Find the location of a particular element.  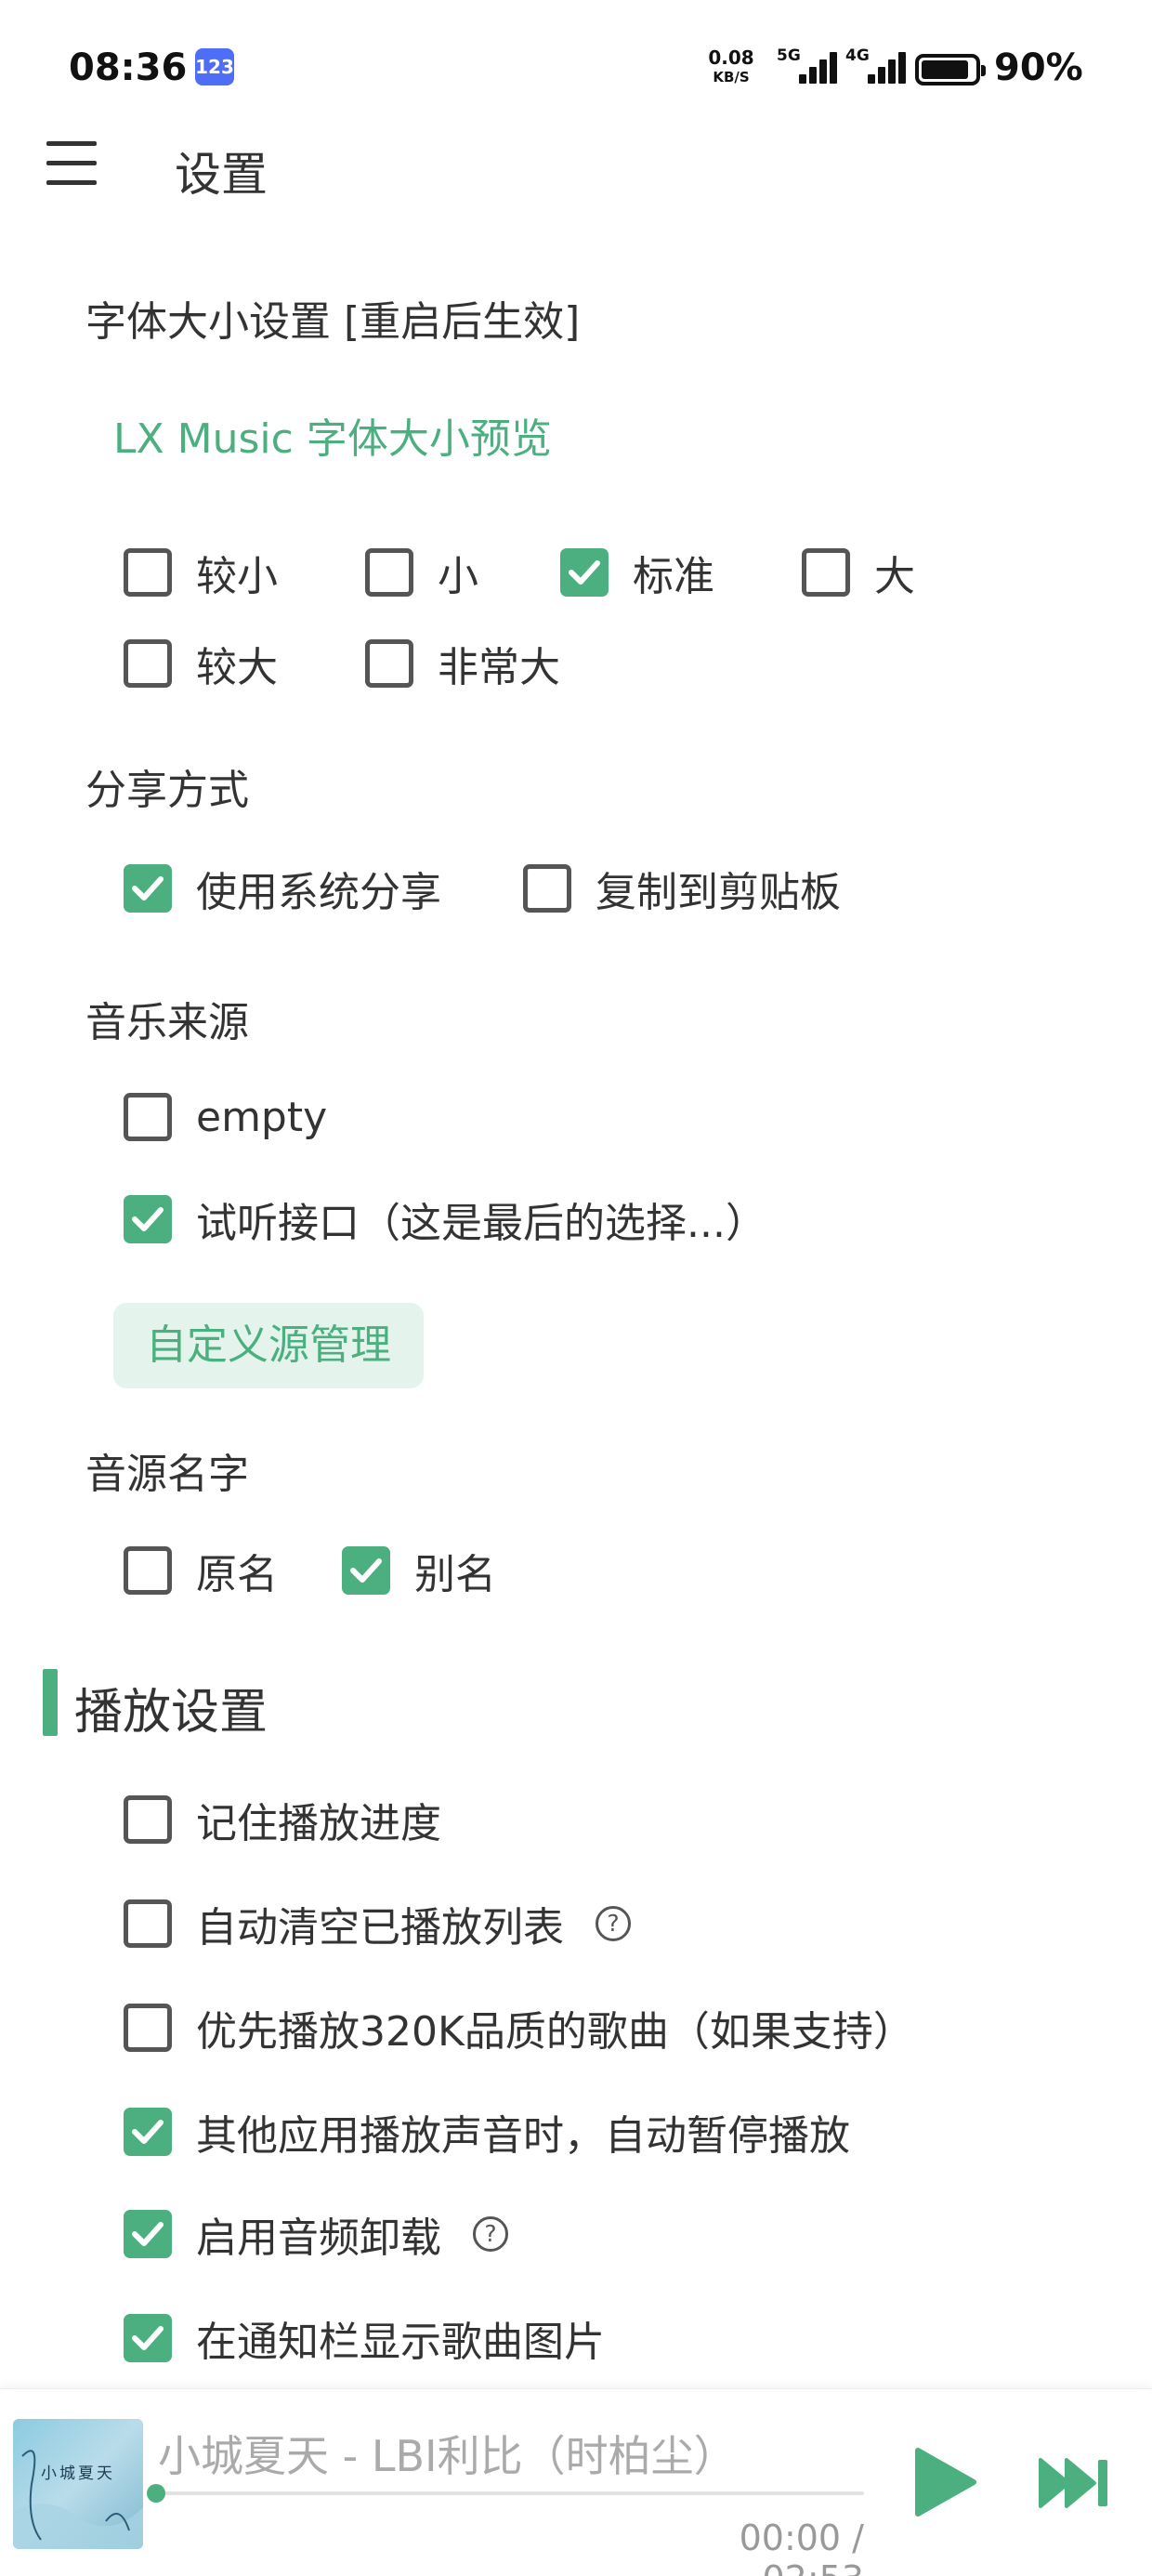

share-option: 使用系统分享 is located at coordinates (282, 888).